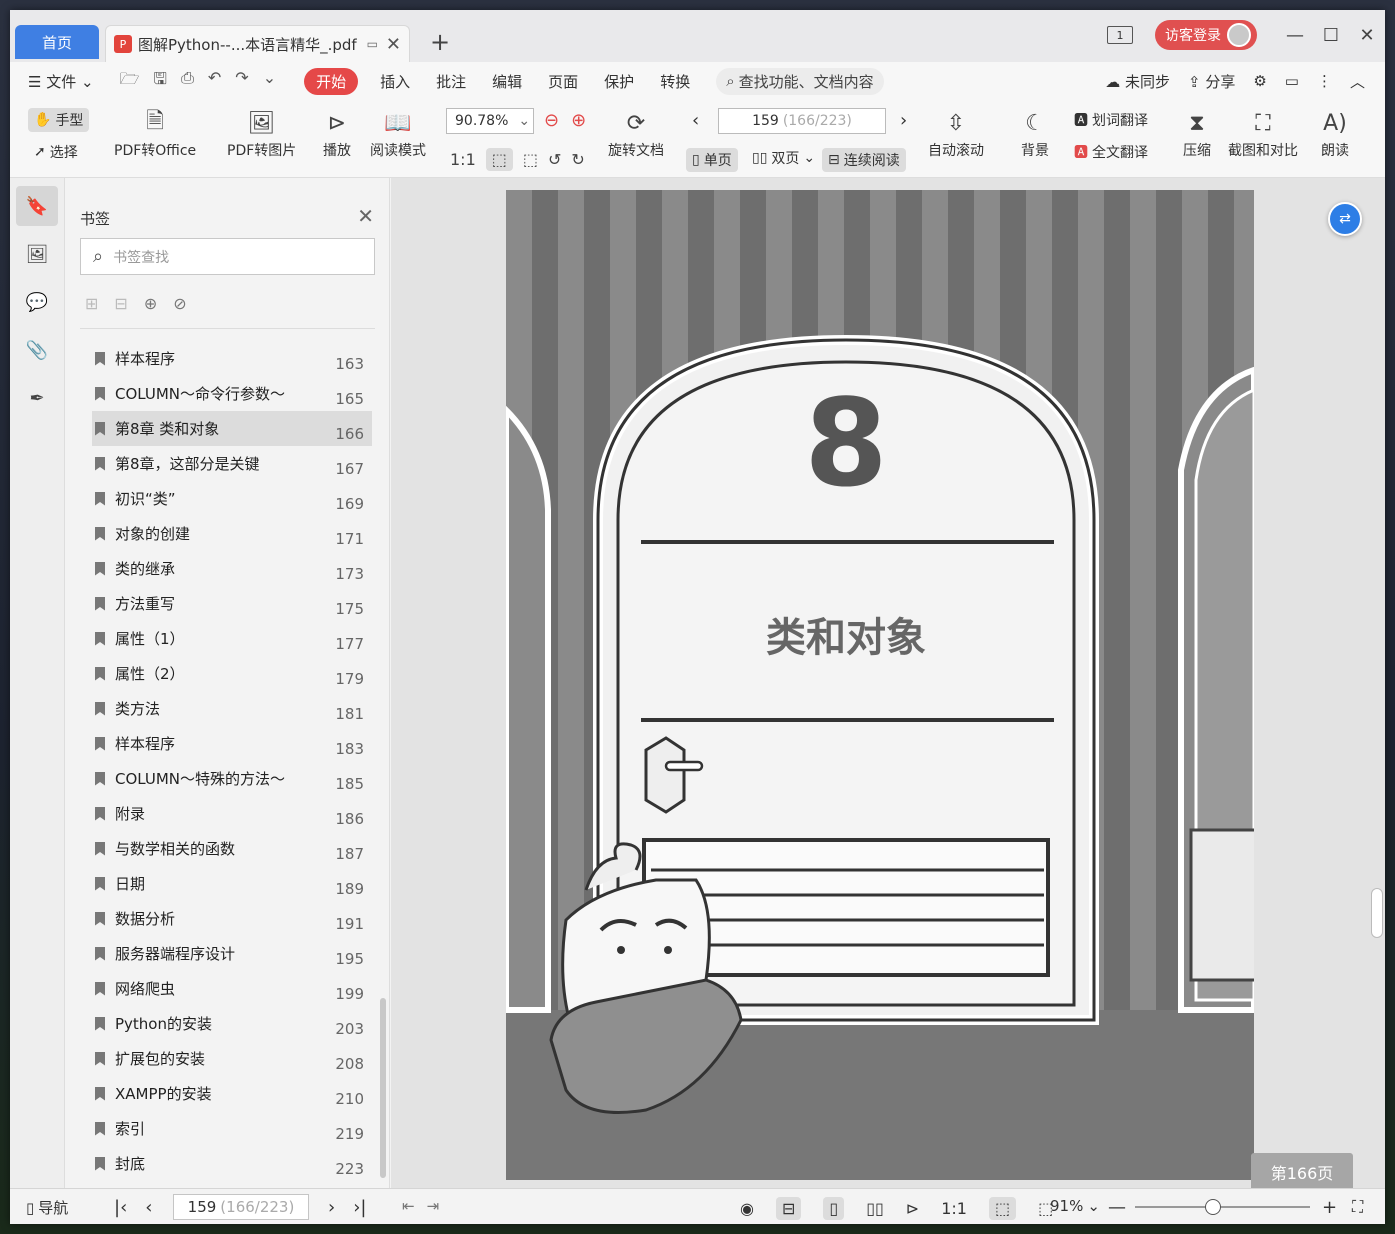 The image size is (1395, 1234). I want to click on bookmark-item: 服务器端程序设计 195, so click(232, 953).